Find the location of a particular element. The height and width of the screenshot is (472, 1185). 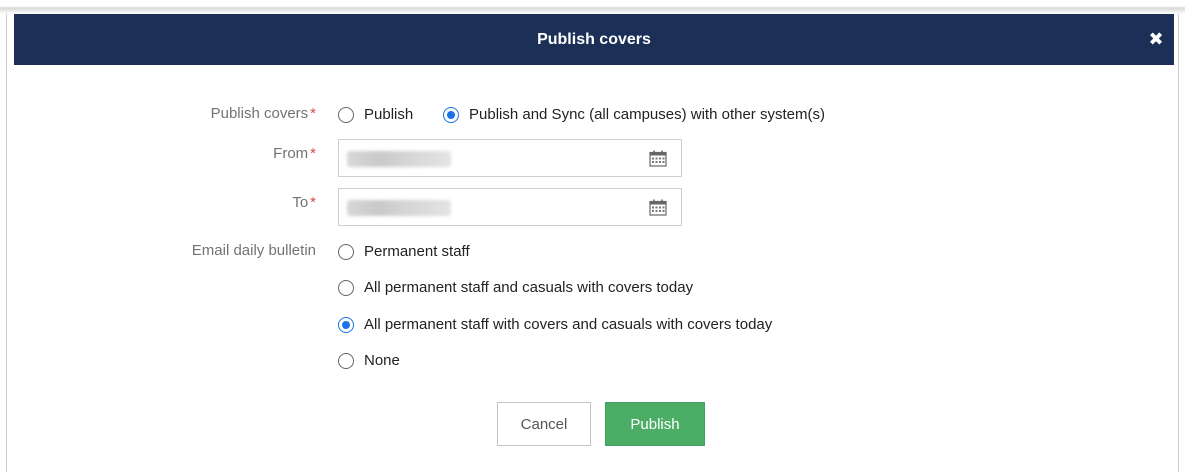

to-date-value-obscured is located at coordinates (399, 208).